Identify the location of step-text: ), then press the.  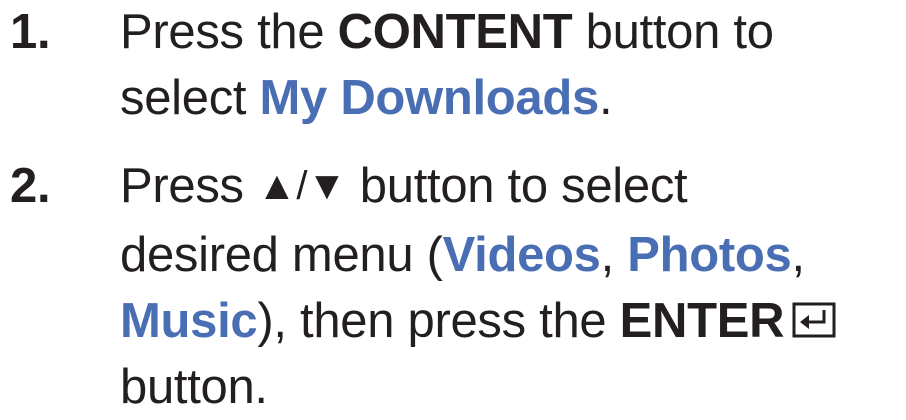
(438, 321).